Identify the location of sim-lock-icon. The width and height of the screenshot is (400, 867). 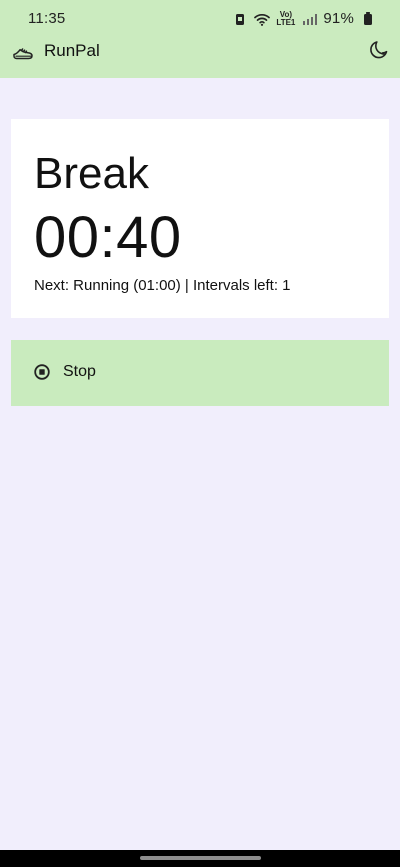
(240, 19).